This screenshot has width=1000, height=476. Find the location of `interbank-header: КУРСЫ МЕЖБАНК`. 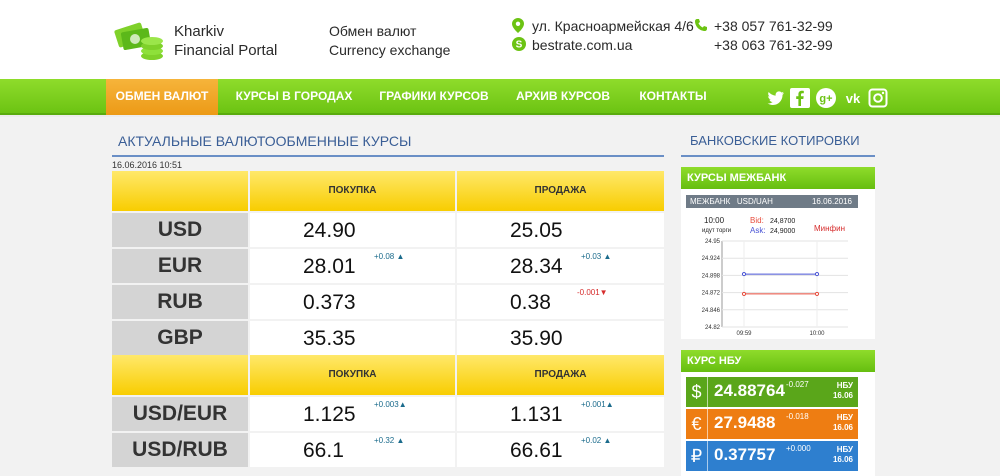

interbank-header: КУРСЫ МЕЖБАНК is located at coordinates (778, 178).